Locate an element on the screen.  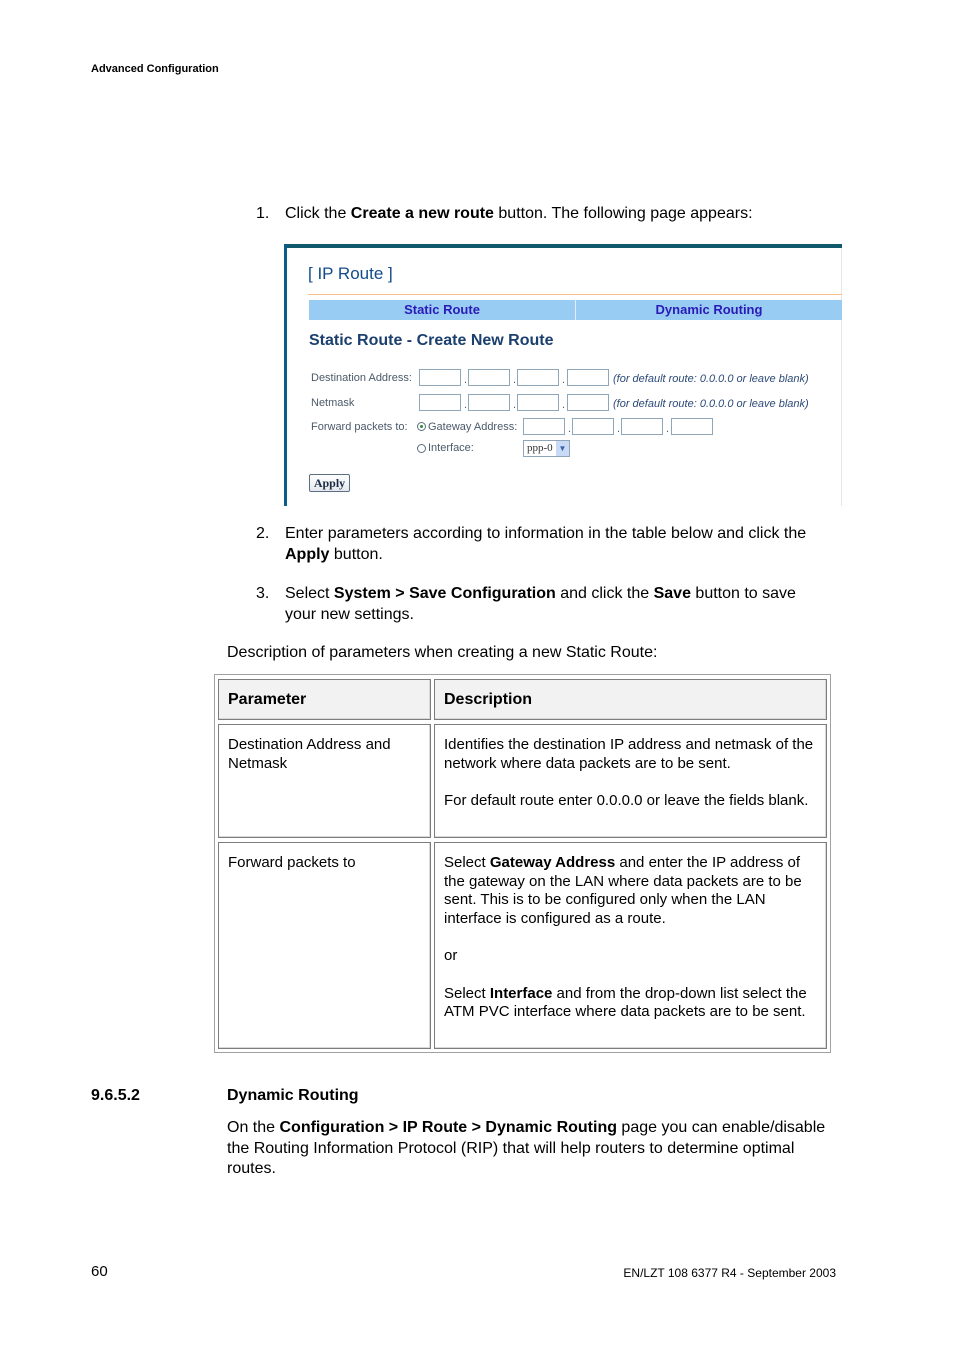
step-number: 1. is located at coordinates (263, 213).